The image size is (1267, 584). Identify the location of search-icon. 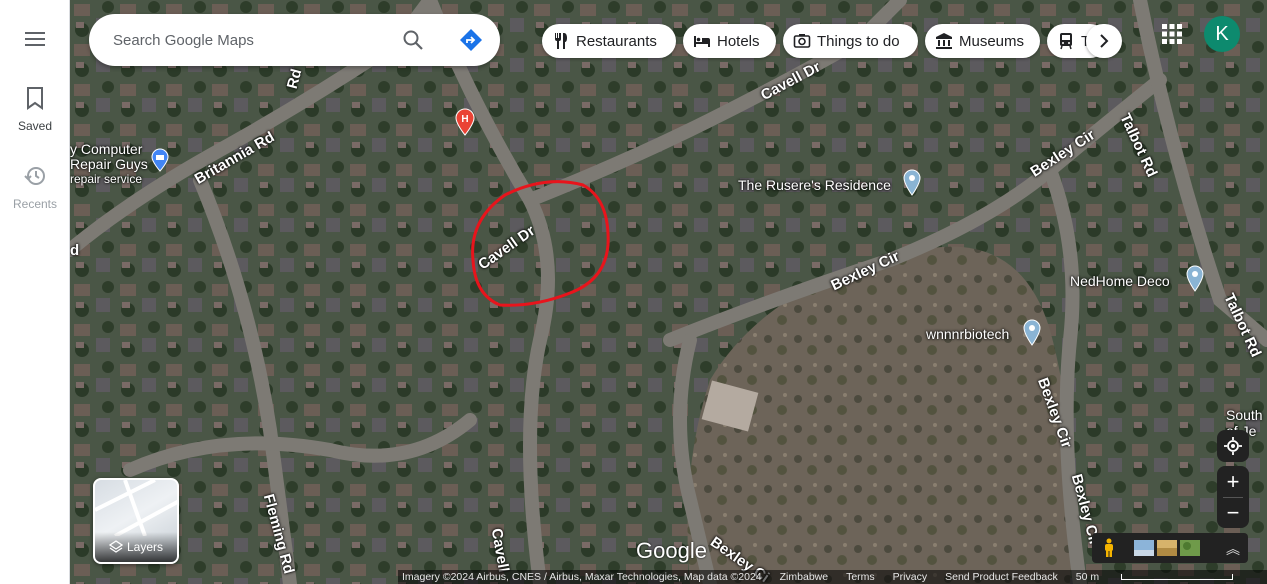
(413, 40).